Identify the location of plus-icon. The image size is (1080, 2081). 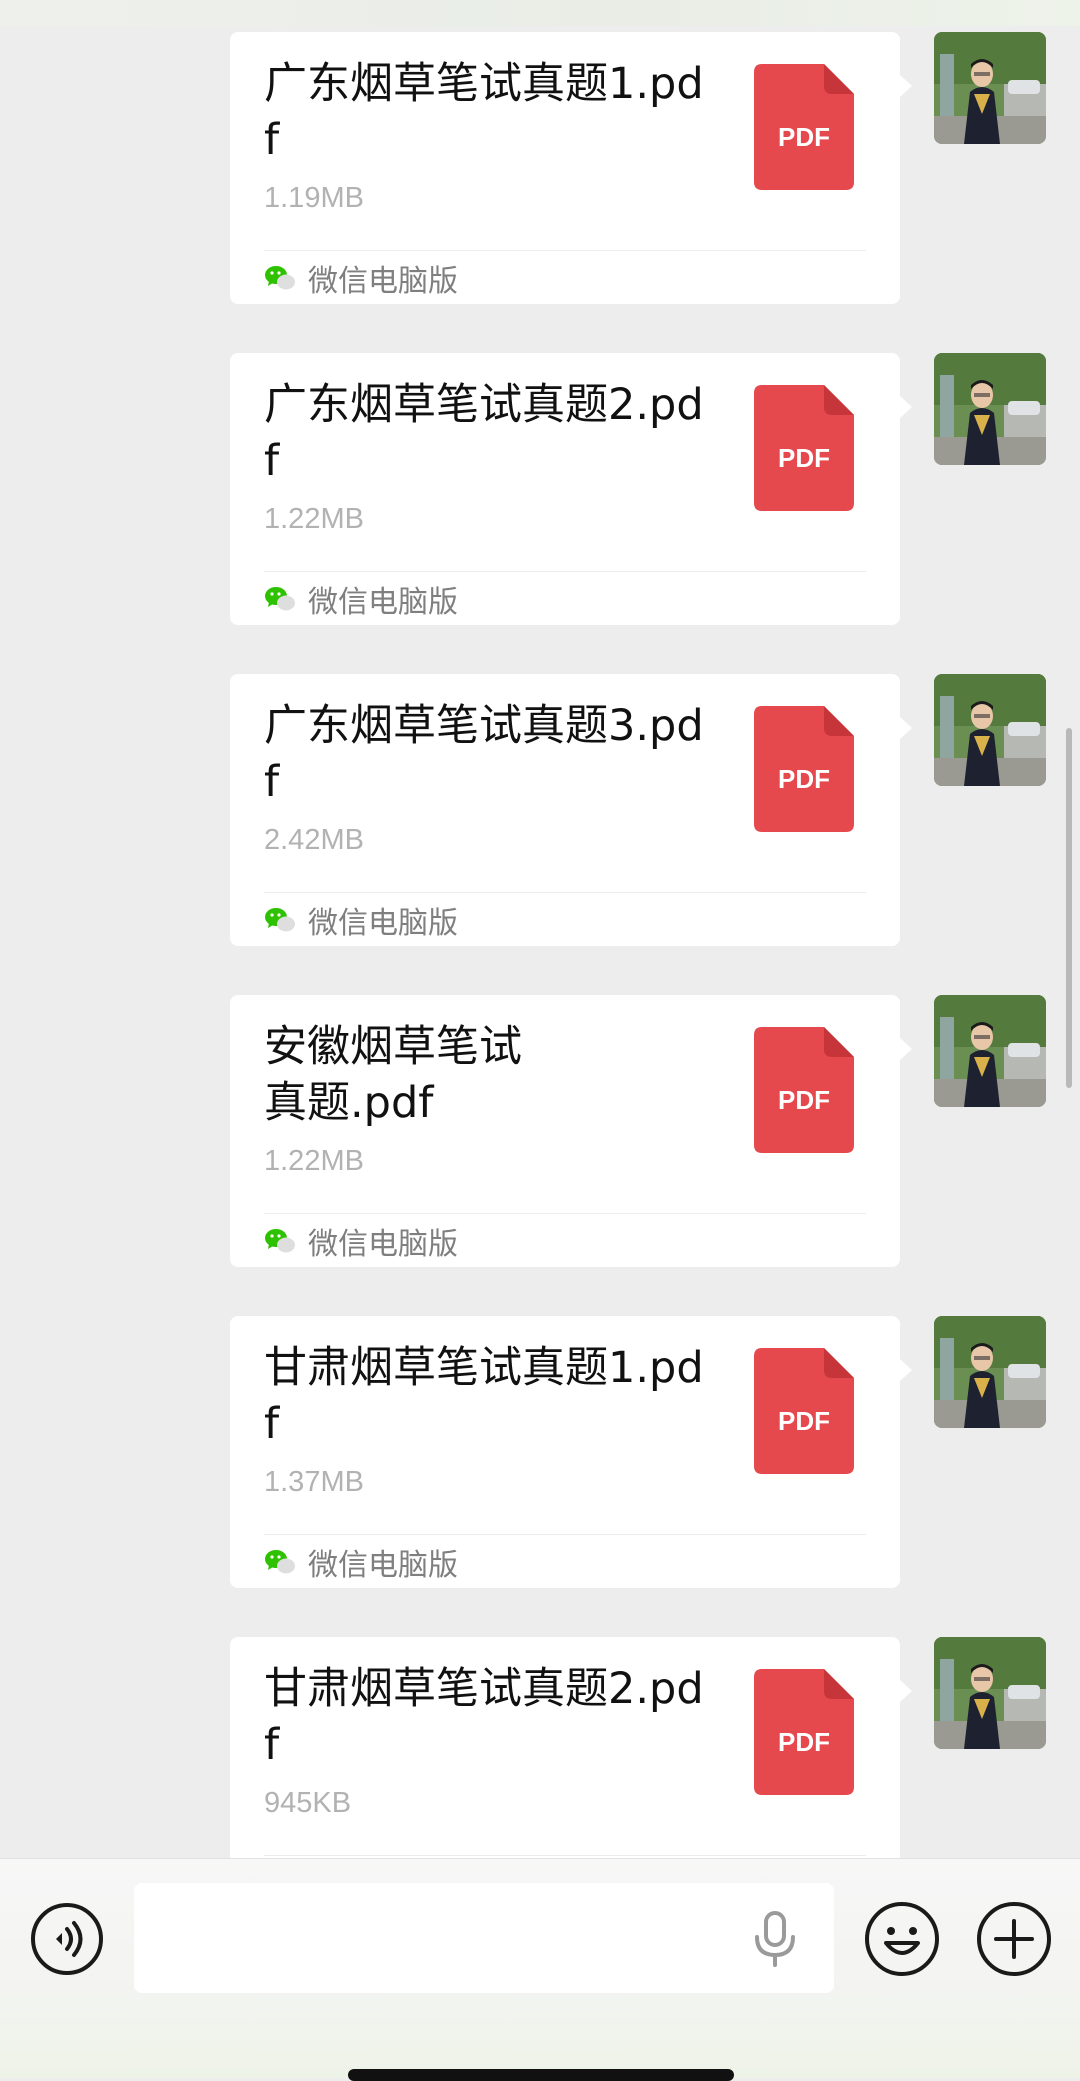
(1014, 1939).